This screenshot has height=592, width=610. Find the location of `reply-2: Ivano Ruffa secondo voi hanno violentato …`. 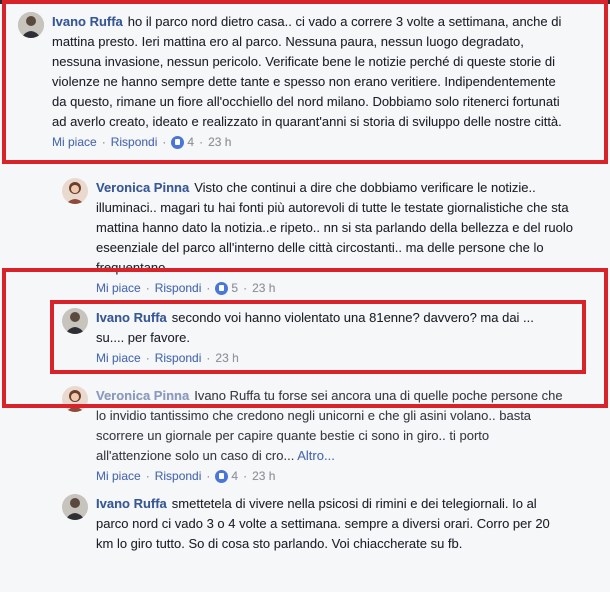

reply-2: Ivano Ruffa secondo voi hanno violentato … is located at coordinates (312, 337).